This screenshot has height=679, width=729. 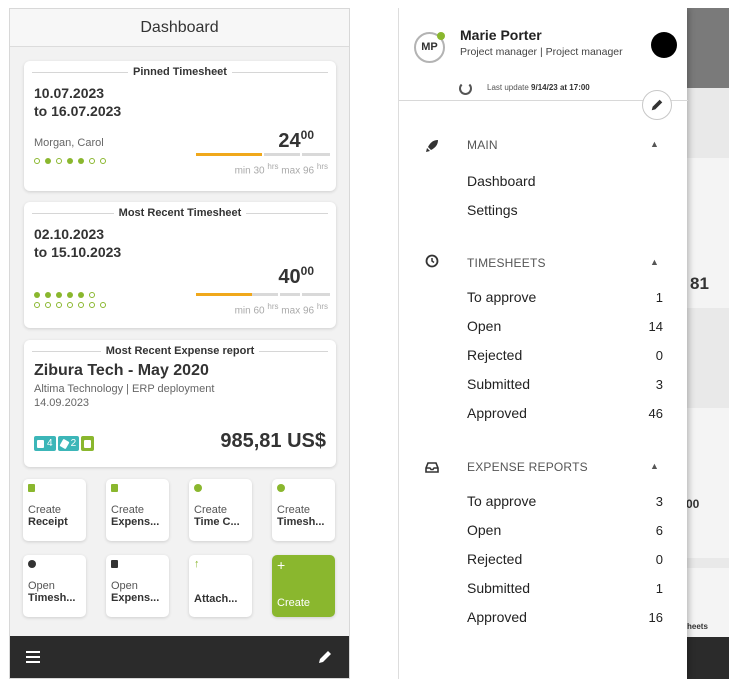 I want to click on nav-expense-open: Open, so click(x=484, y=530).